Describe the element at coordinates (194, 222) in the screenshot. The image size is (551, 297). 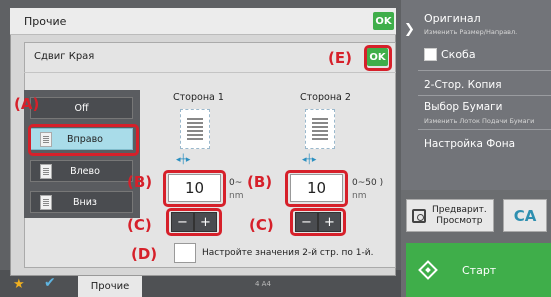
I see `callout-box-c1` at that location.